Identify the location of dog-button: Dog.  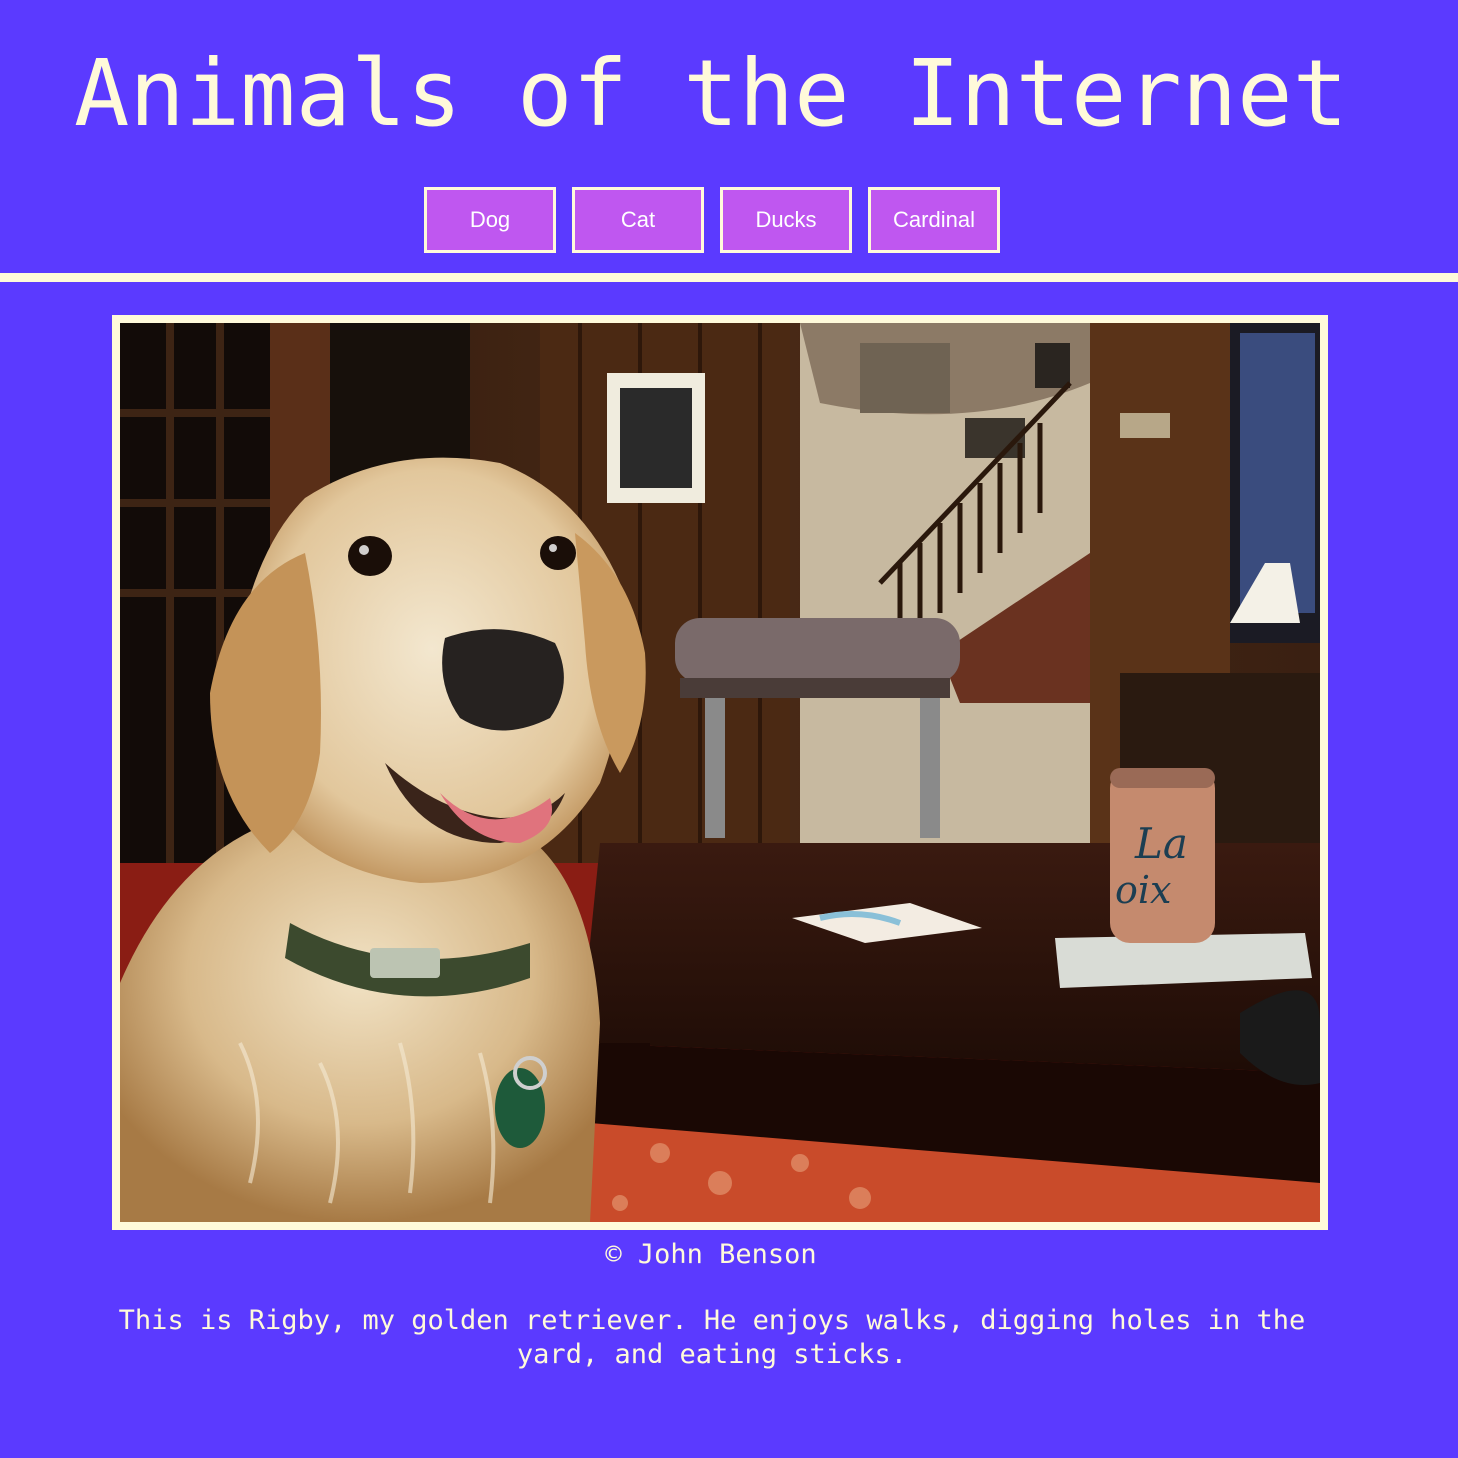
(490, 220).